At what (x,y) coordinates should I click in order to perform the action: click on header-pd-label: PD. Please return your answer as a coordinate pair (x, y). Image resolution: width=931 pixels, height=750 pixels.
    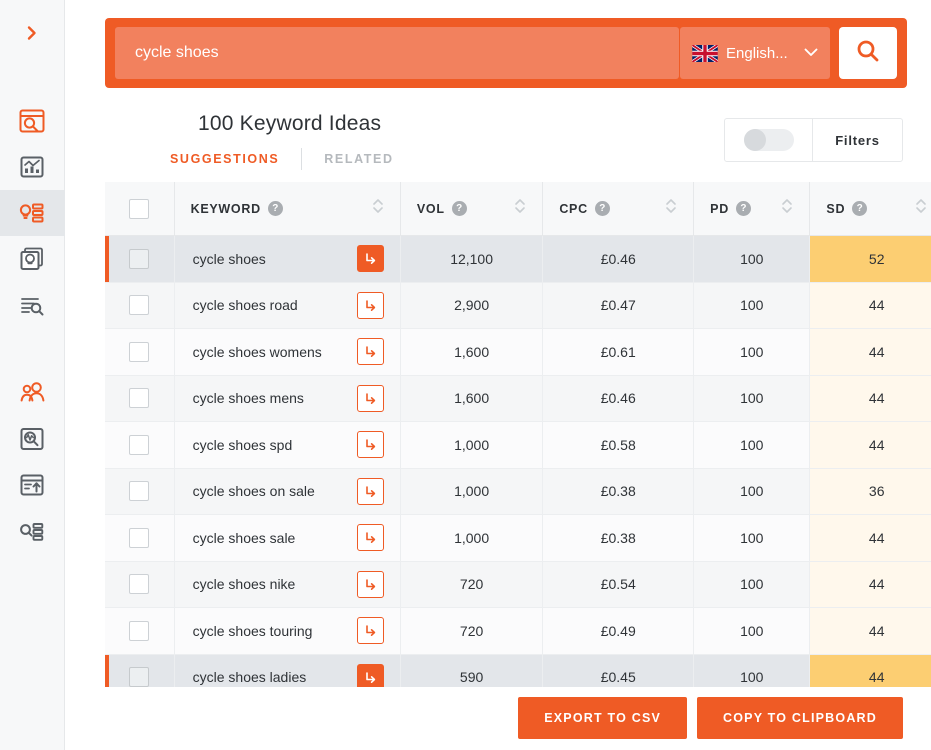
    Looking at the image, I should click on (719, 208).